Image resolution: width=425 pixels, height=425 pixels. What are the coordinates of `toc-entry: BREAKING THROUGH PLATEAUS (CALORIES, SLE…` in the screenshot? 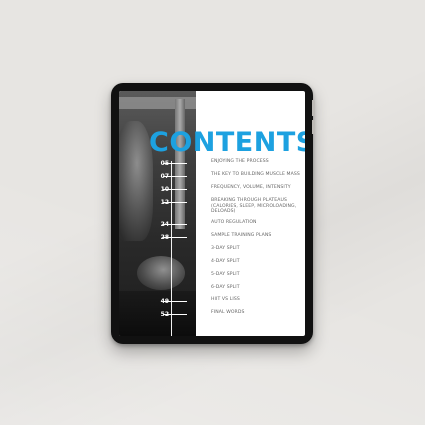 It's located at (254, 206).